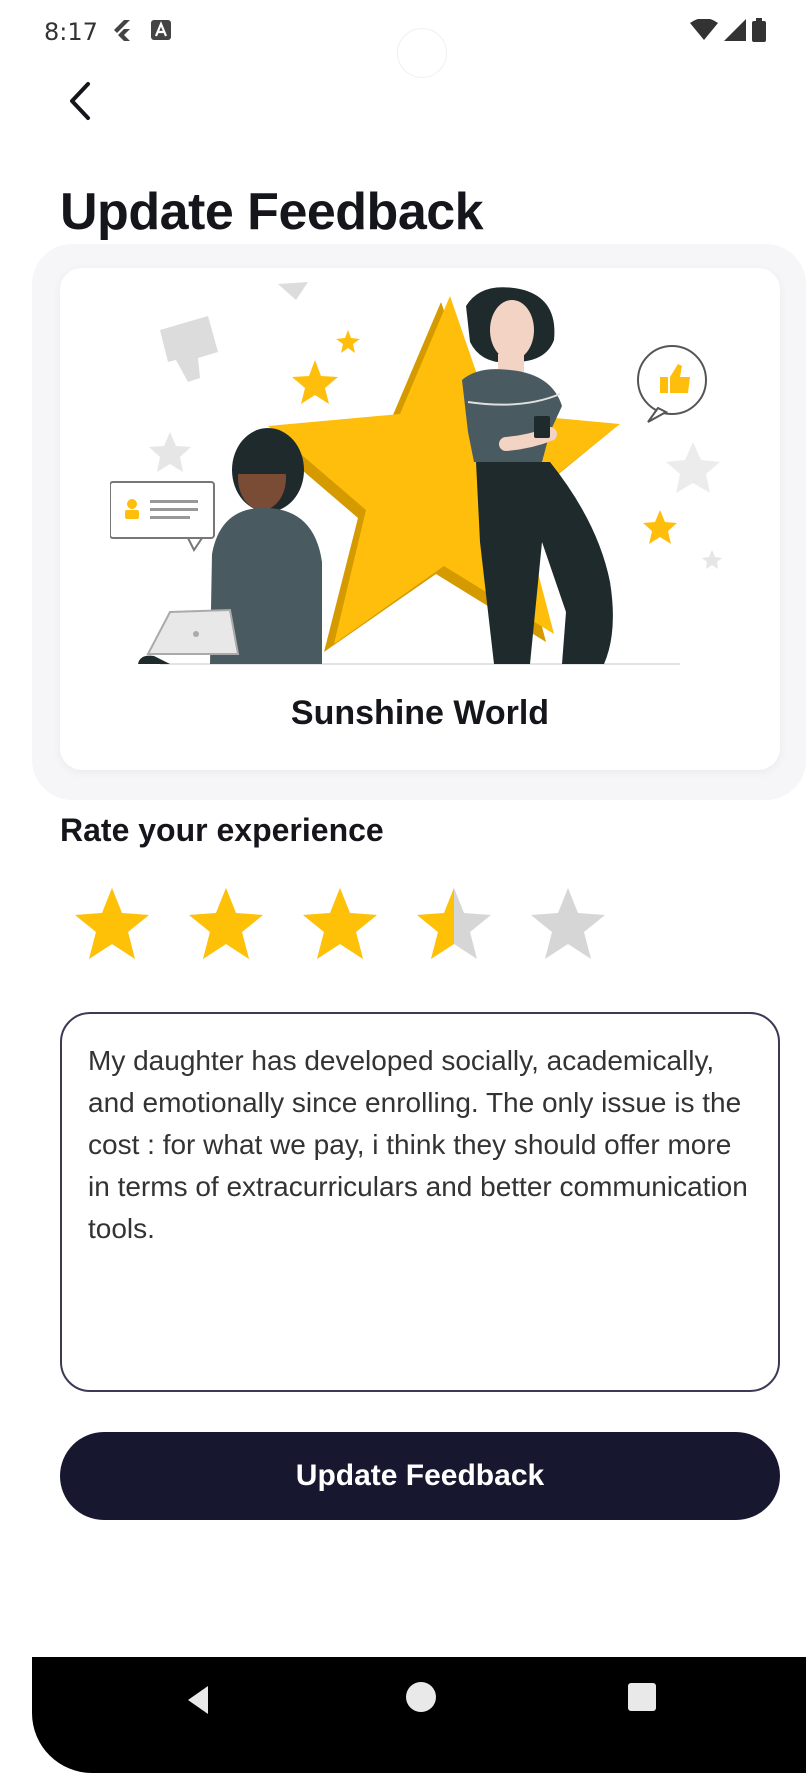 Image resolution: width=806 pixels, height=1773 pixels. Describe the element at coordinates (141, 30) in the screenshot. I see `status-left-icons` at that location.